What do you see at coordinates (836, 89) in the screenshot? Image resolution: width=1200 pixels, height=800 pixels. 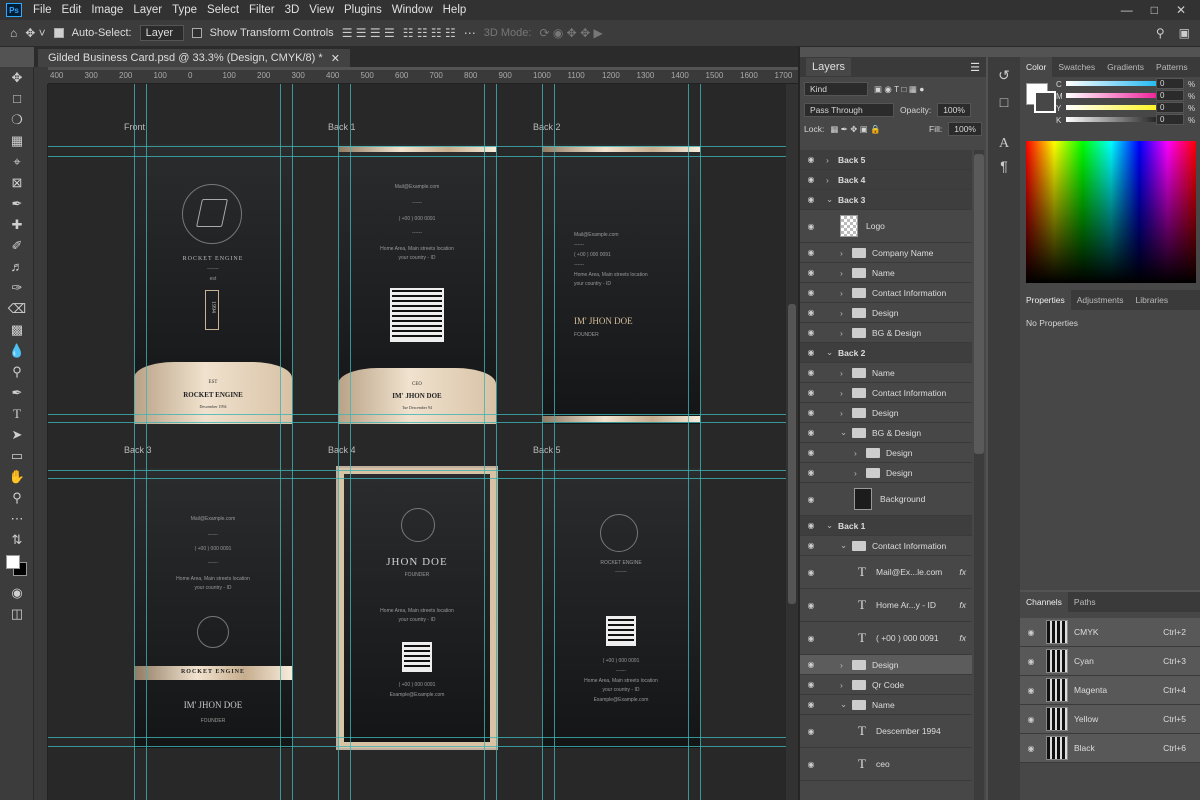 I see `filter-kind-dropdown: Kind` at bounding box center [836, 89].